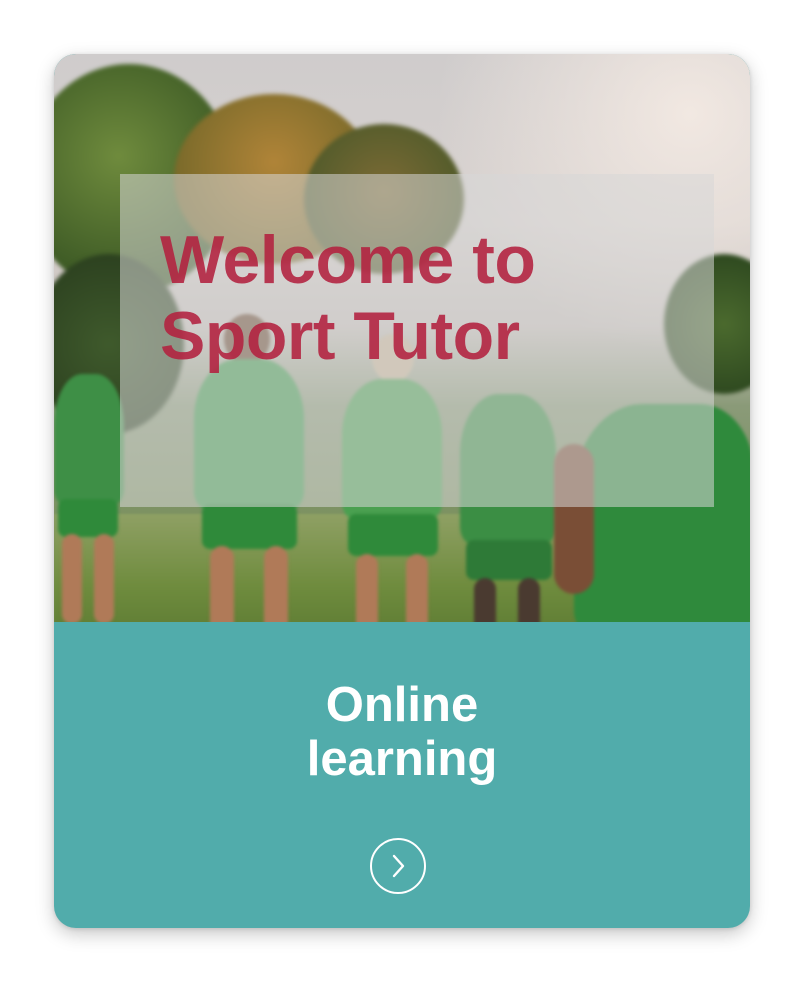  I want to click on card-title: Online learning, so click(402, 732).